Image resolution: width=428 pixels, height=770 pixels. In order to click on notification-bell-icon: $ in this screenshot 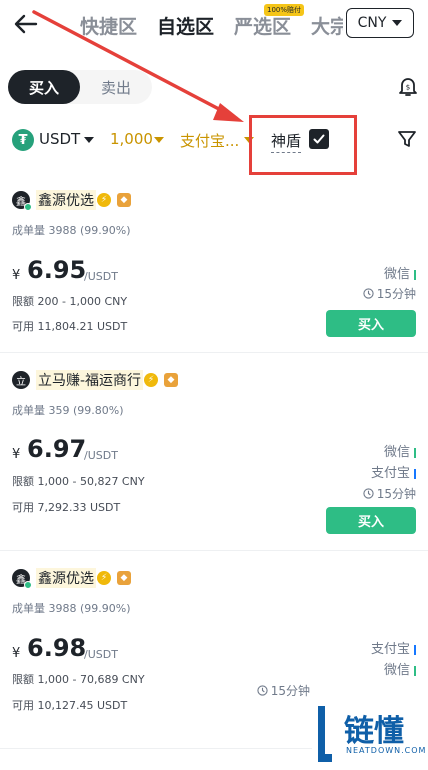, I will do `click(408, 86)`.